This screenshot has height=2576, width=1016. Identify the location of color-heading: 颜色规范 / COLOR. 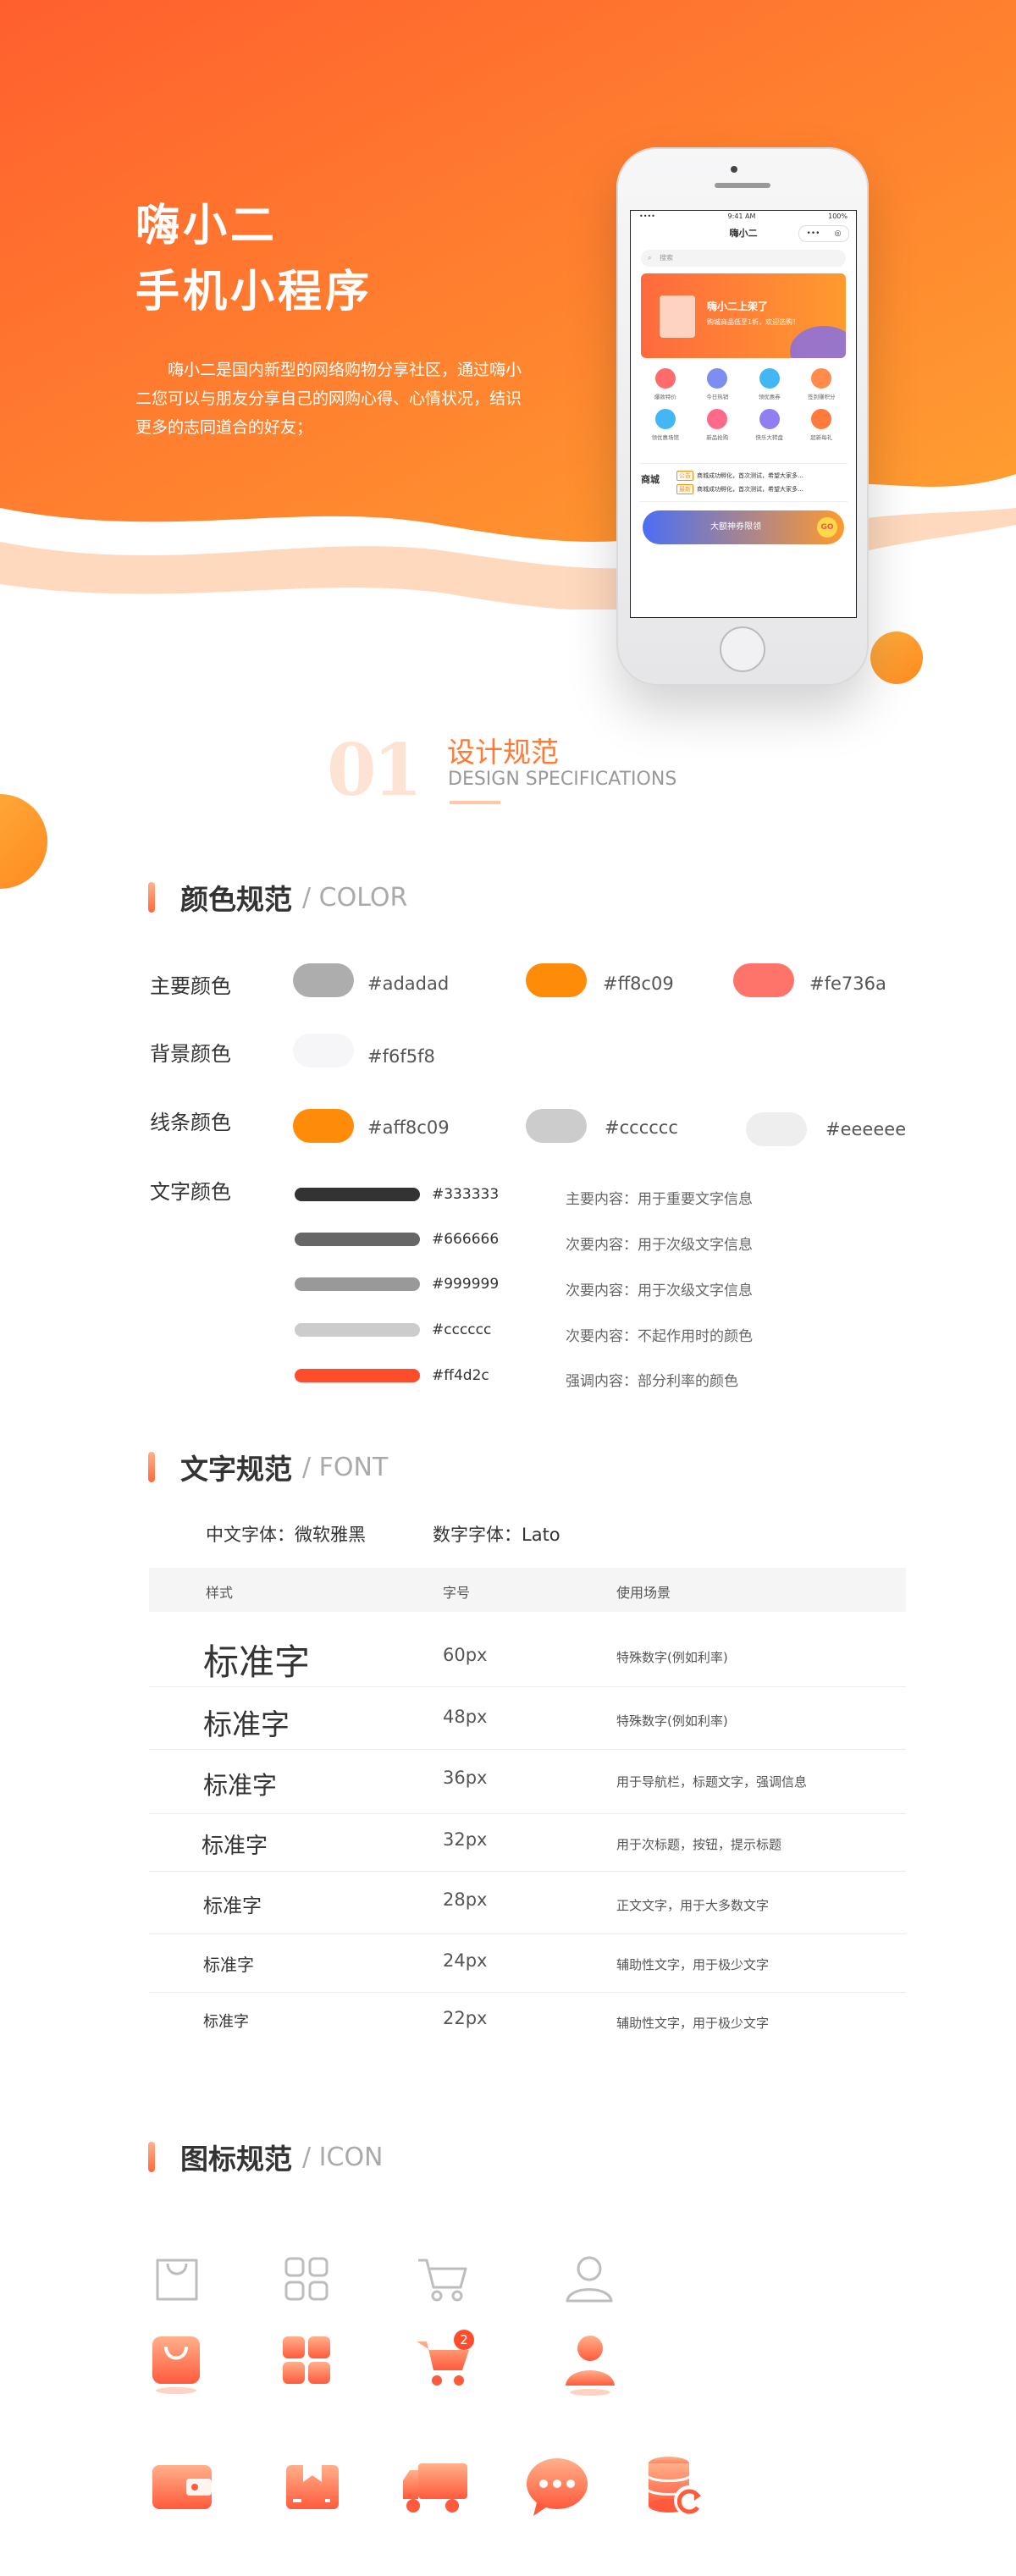
(277, 898).